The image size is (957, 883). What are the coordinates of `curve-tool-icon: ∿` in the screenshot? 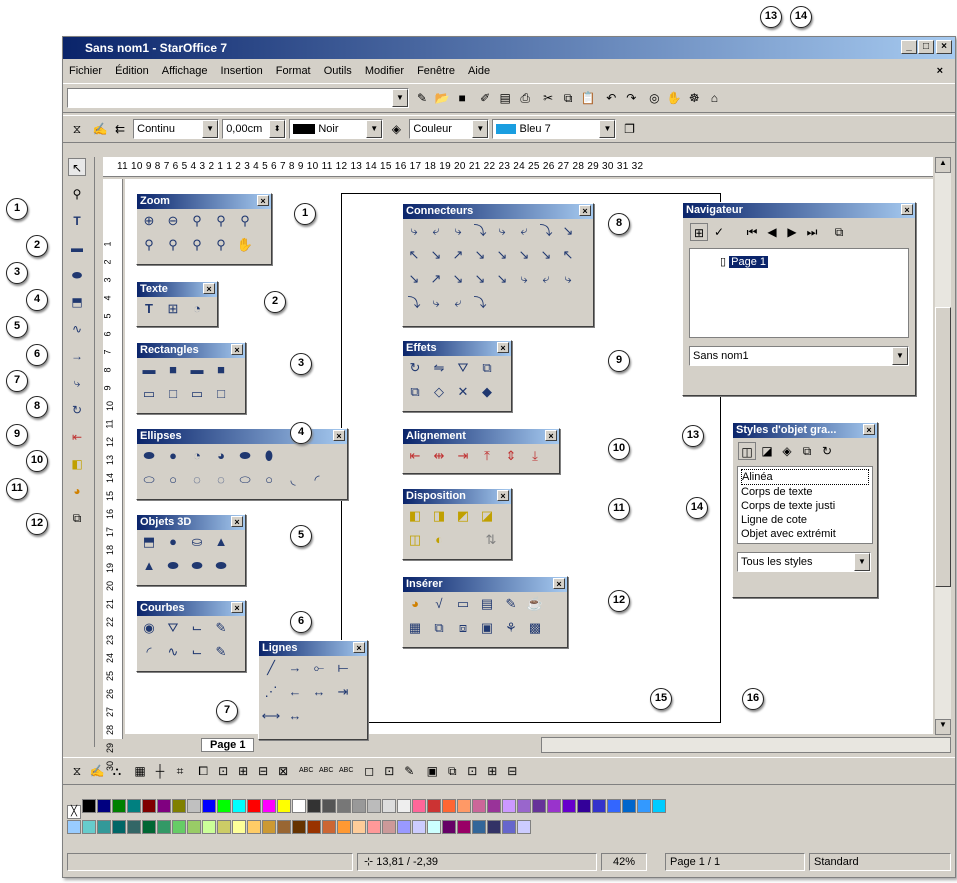 It's located at (77, 329).